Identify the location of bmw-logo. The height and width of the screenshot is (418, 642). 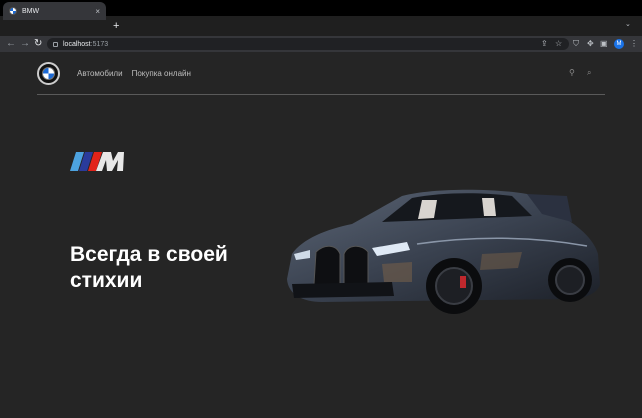
(48, 73).